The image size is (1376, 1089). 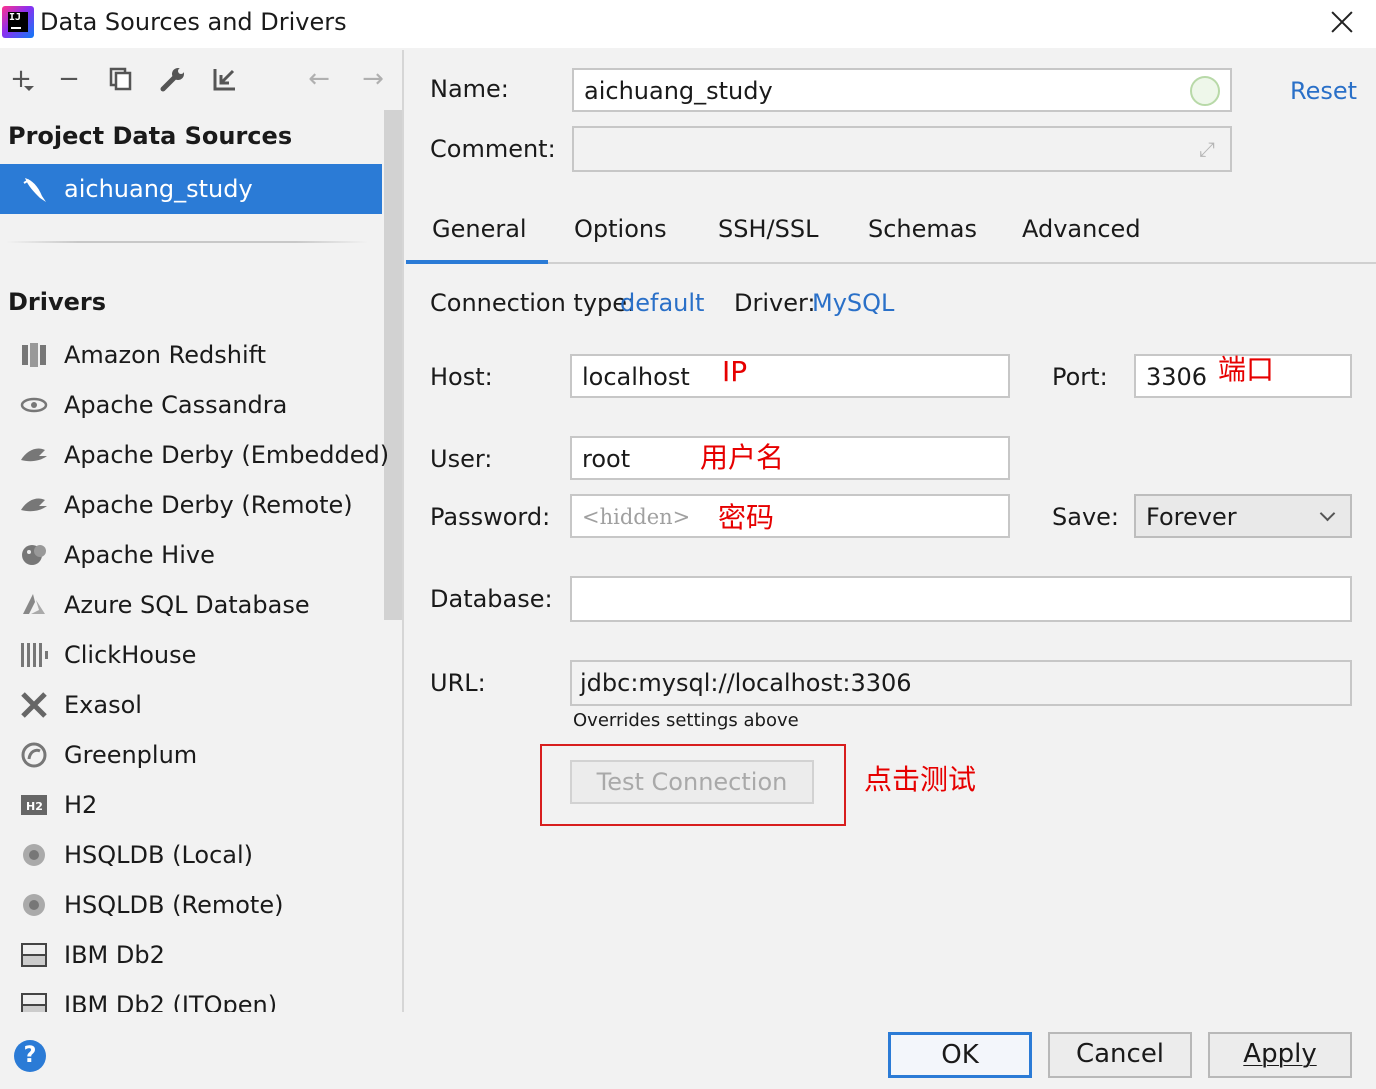 What do you see at coordinates (176, 405) in the screenshot?
I see `driver-label: Apache Cassandra` at bounding box center [176, 405].